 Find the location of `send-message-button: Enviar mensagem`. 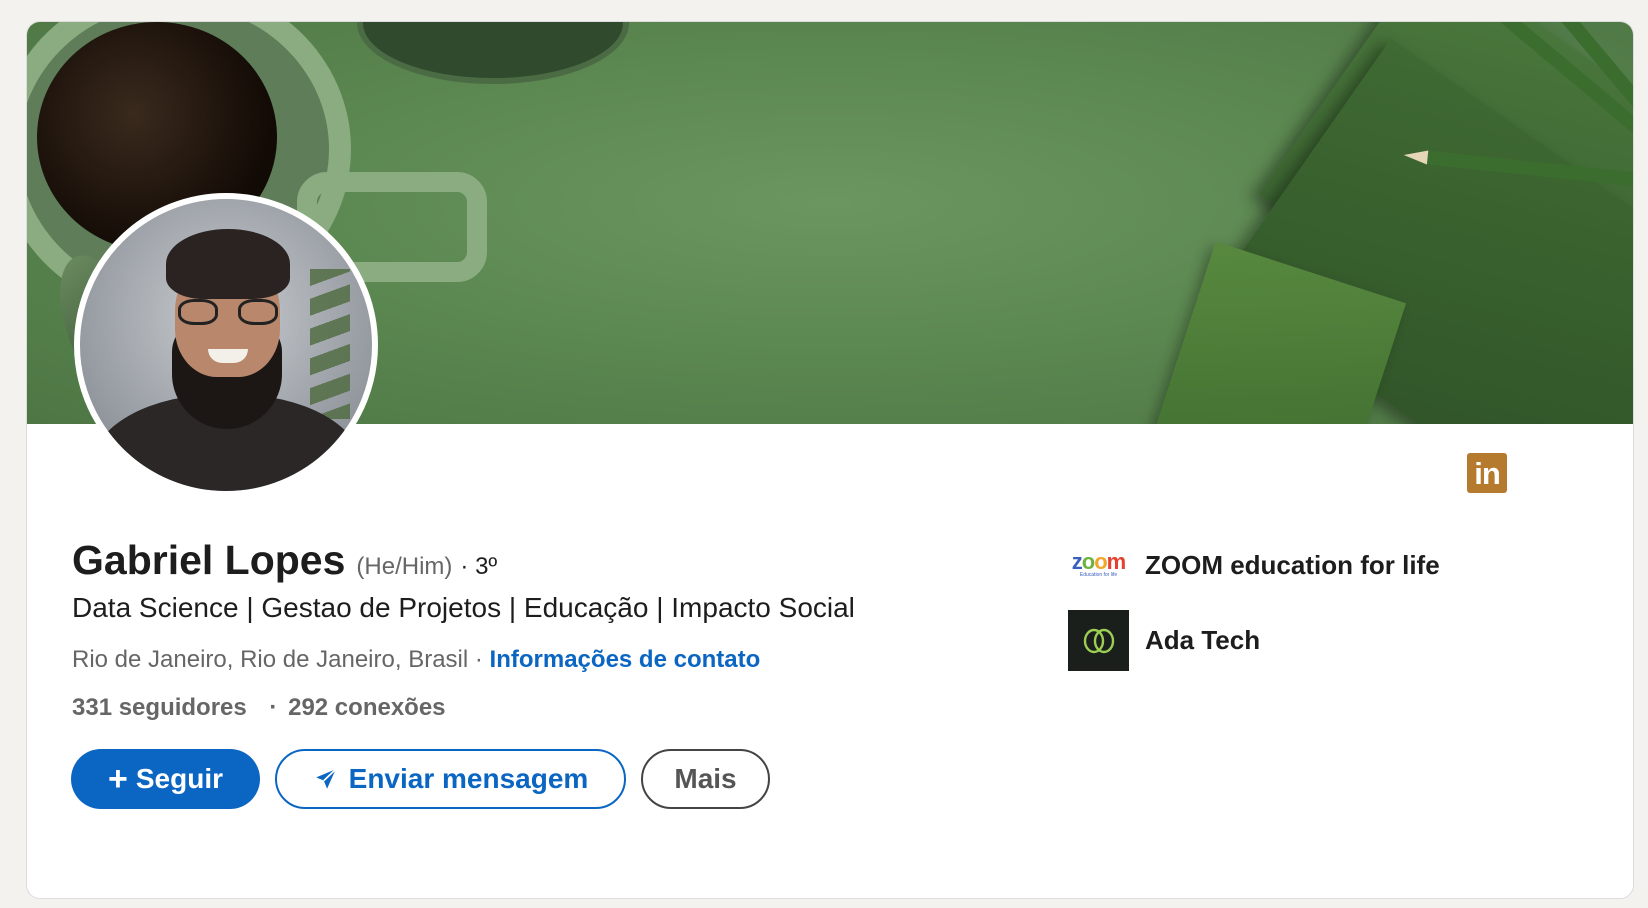

send-message-button: Enviar mensagem is located at coordinates (450, 779).